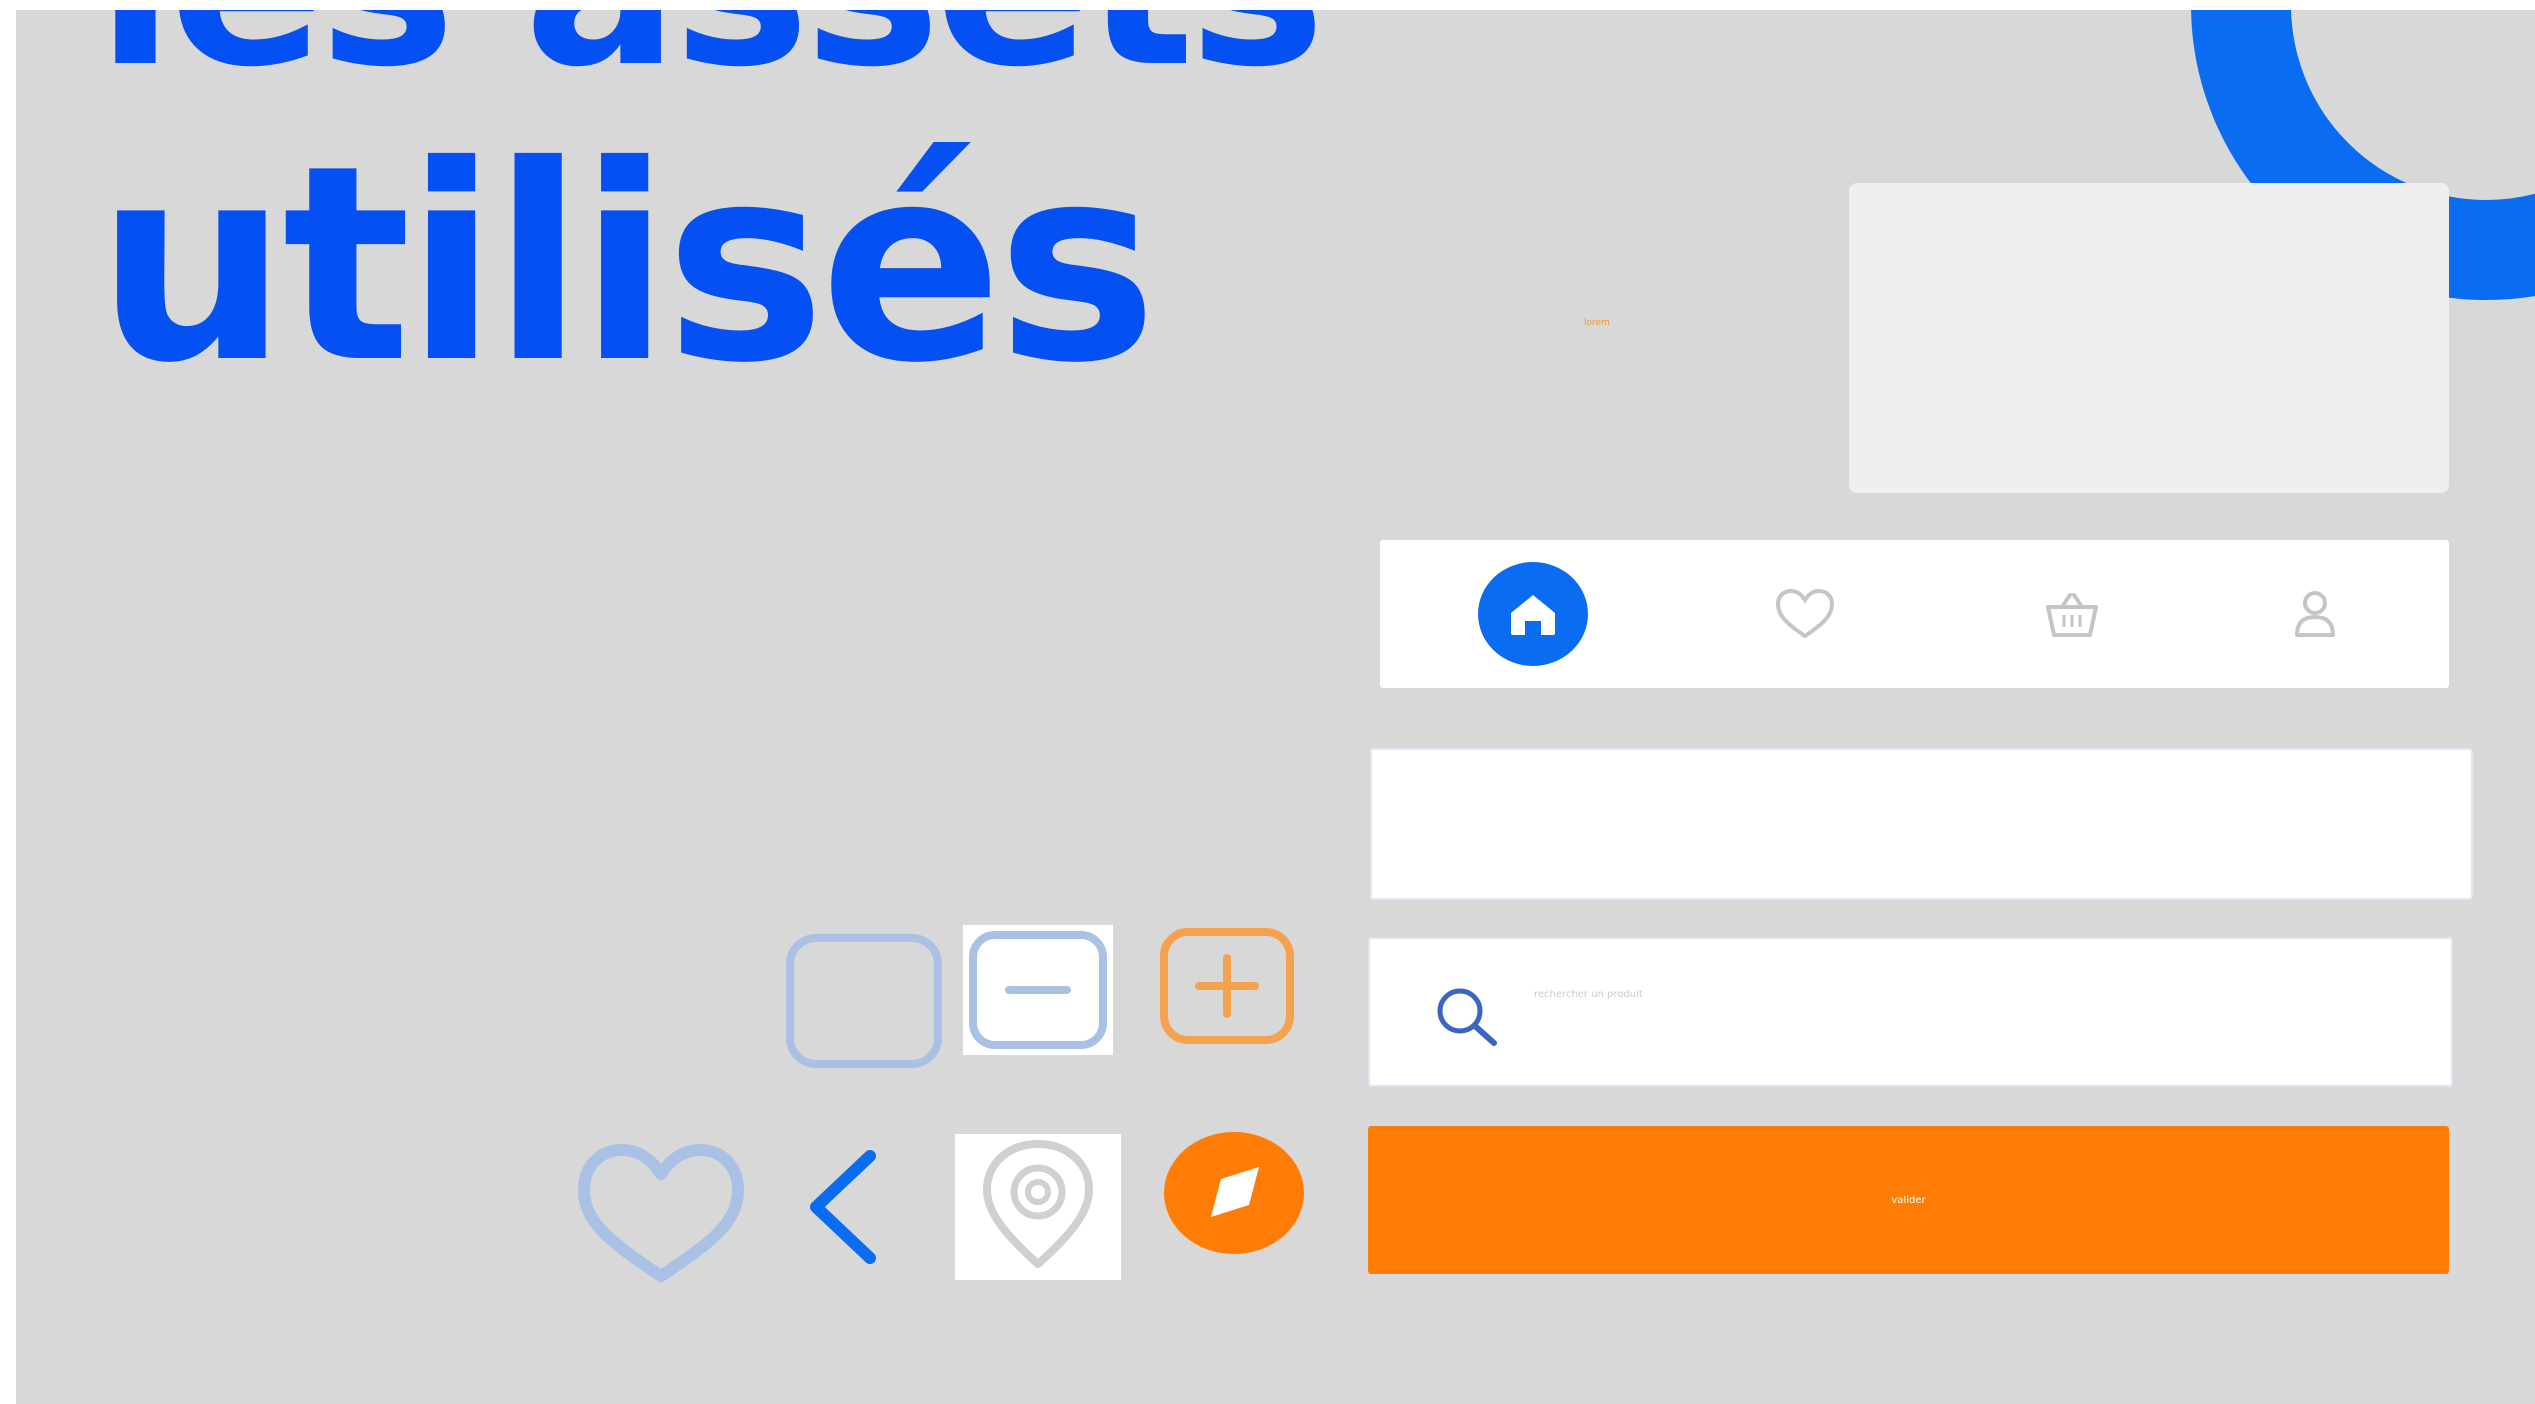 This screenshot has width=2535, height=1404. I want to click on stepper-plus-button, so click(1227, 986).